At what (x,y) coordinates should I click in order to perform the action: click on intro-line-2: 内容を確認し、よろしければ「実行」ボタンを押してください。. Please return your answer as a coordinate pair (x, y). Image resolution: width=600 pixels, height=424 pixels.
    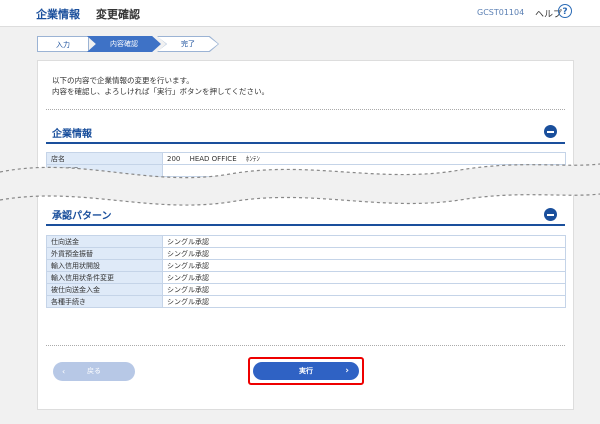
    Looking at the image, I should click on (161, 91).